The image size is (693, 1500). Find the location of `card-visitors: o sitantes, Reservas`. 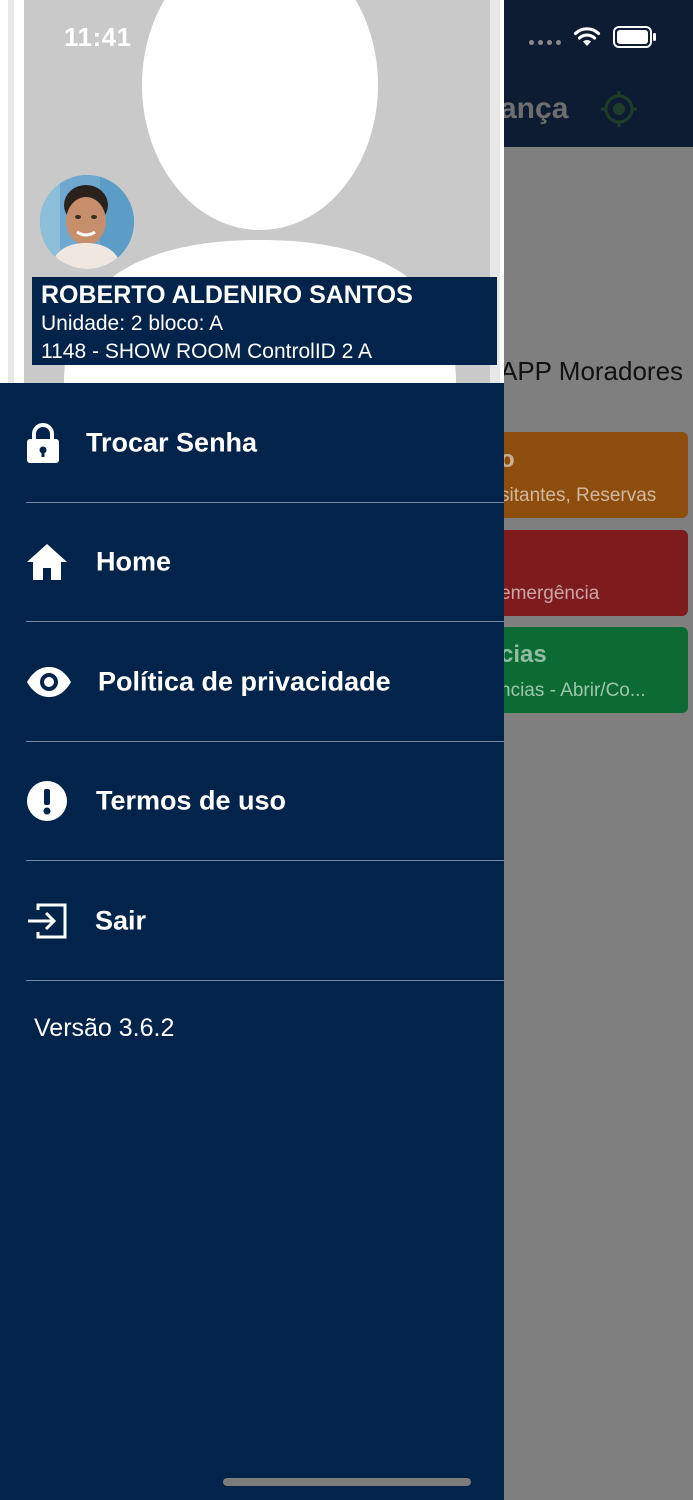

card-visitors: o sitantes, Reservas is located at coordinates (584, 475).